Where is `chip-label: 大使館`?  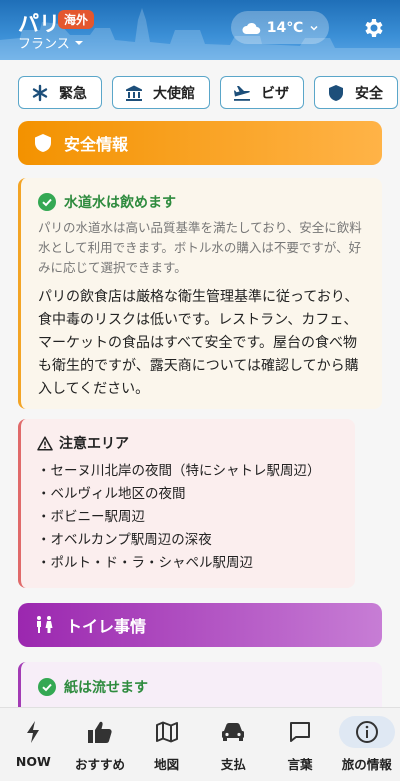 chip-label: 大使館 is located at coordinates (174, 93).